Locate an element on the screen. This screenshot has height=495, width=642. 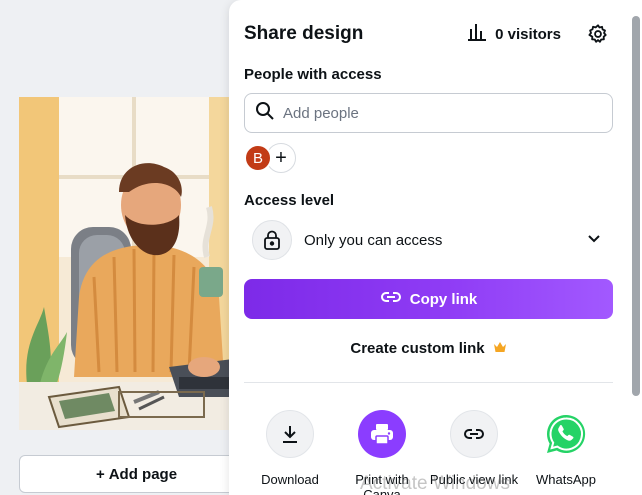
custom-link-label: Create custom link is located at coordinates (417, 348).